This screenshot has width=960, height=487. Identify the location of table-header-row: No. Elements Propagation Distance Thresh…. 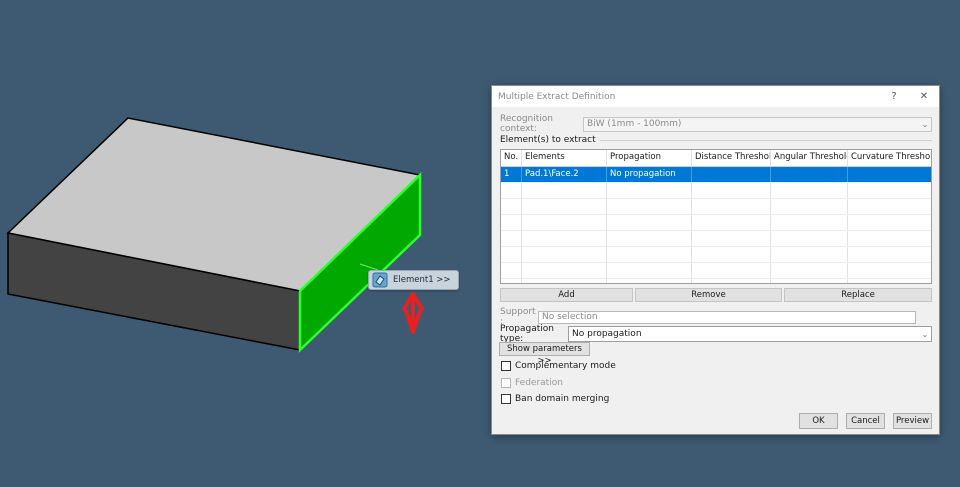
(716, 158).